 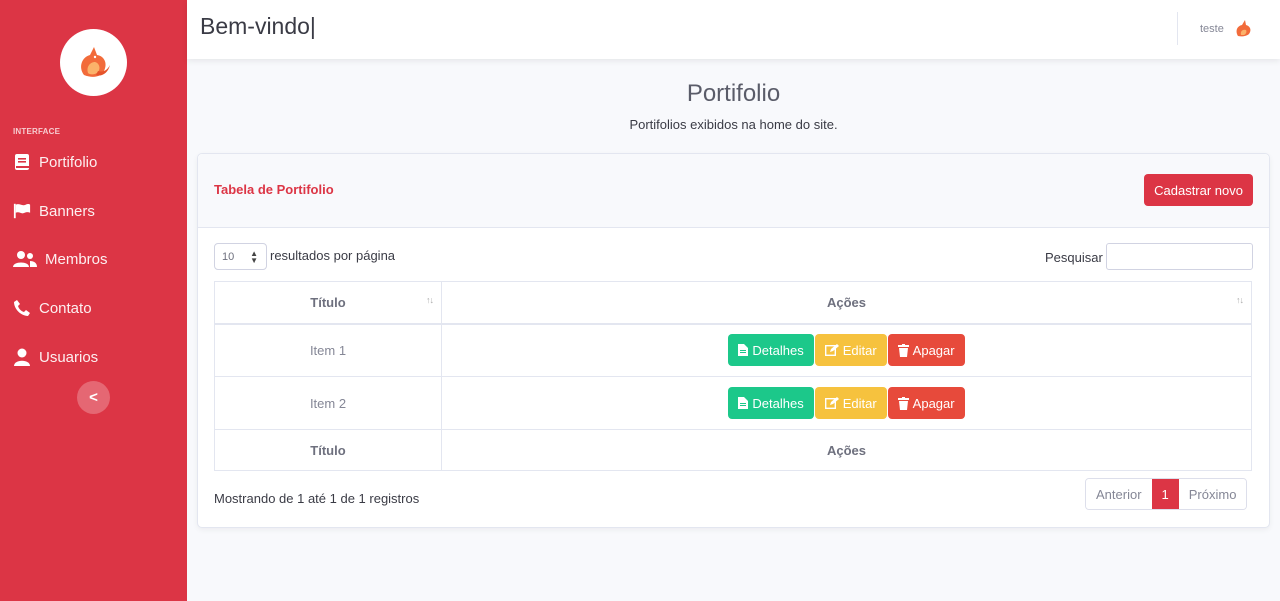 I want to click on table-row: Item 1 Detalhes Editar Apagar, so click(x=733, y=350).